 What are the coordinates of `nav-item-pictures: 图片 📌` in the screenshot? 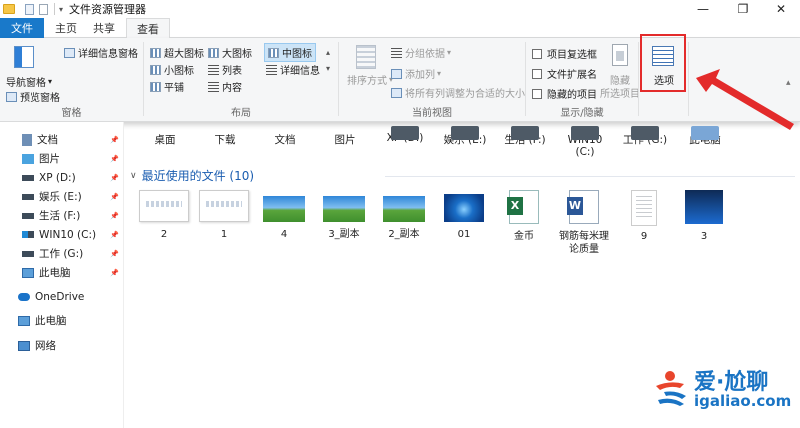 It's located at (62, 158).